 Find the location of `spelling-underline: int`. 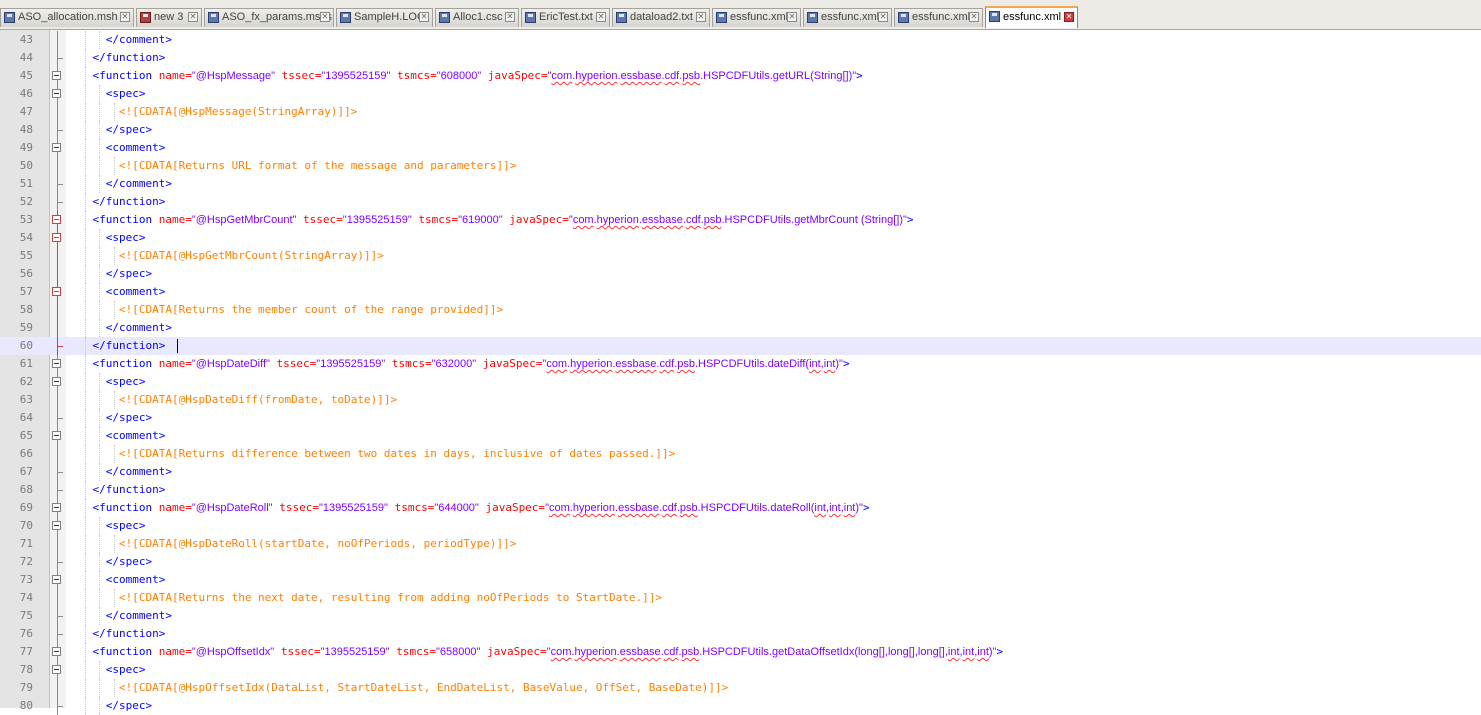

spelling-underline: int is located at coordinates (815, 364).